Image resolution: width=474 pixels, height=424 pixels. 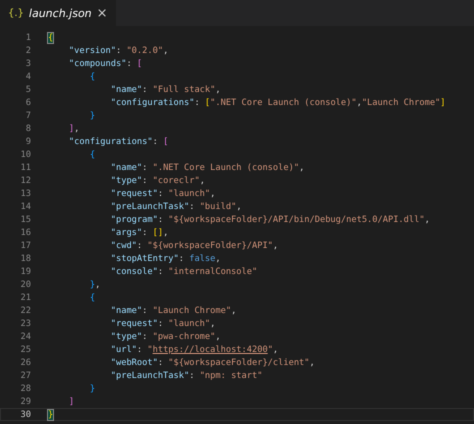 I want to click on line-number: 4, so click(x=27, y=76).